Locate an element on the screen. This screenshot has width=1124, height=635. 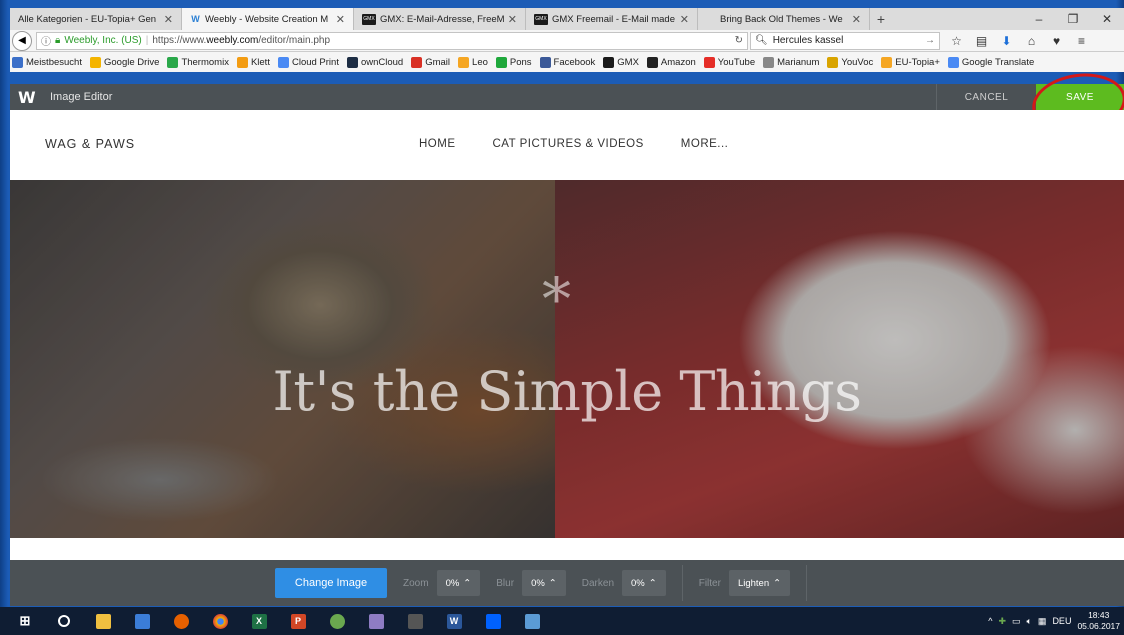
new-tab-button: + is located at coordinates (881, 19).